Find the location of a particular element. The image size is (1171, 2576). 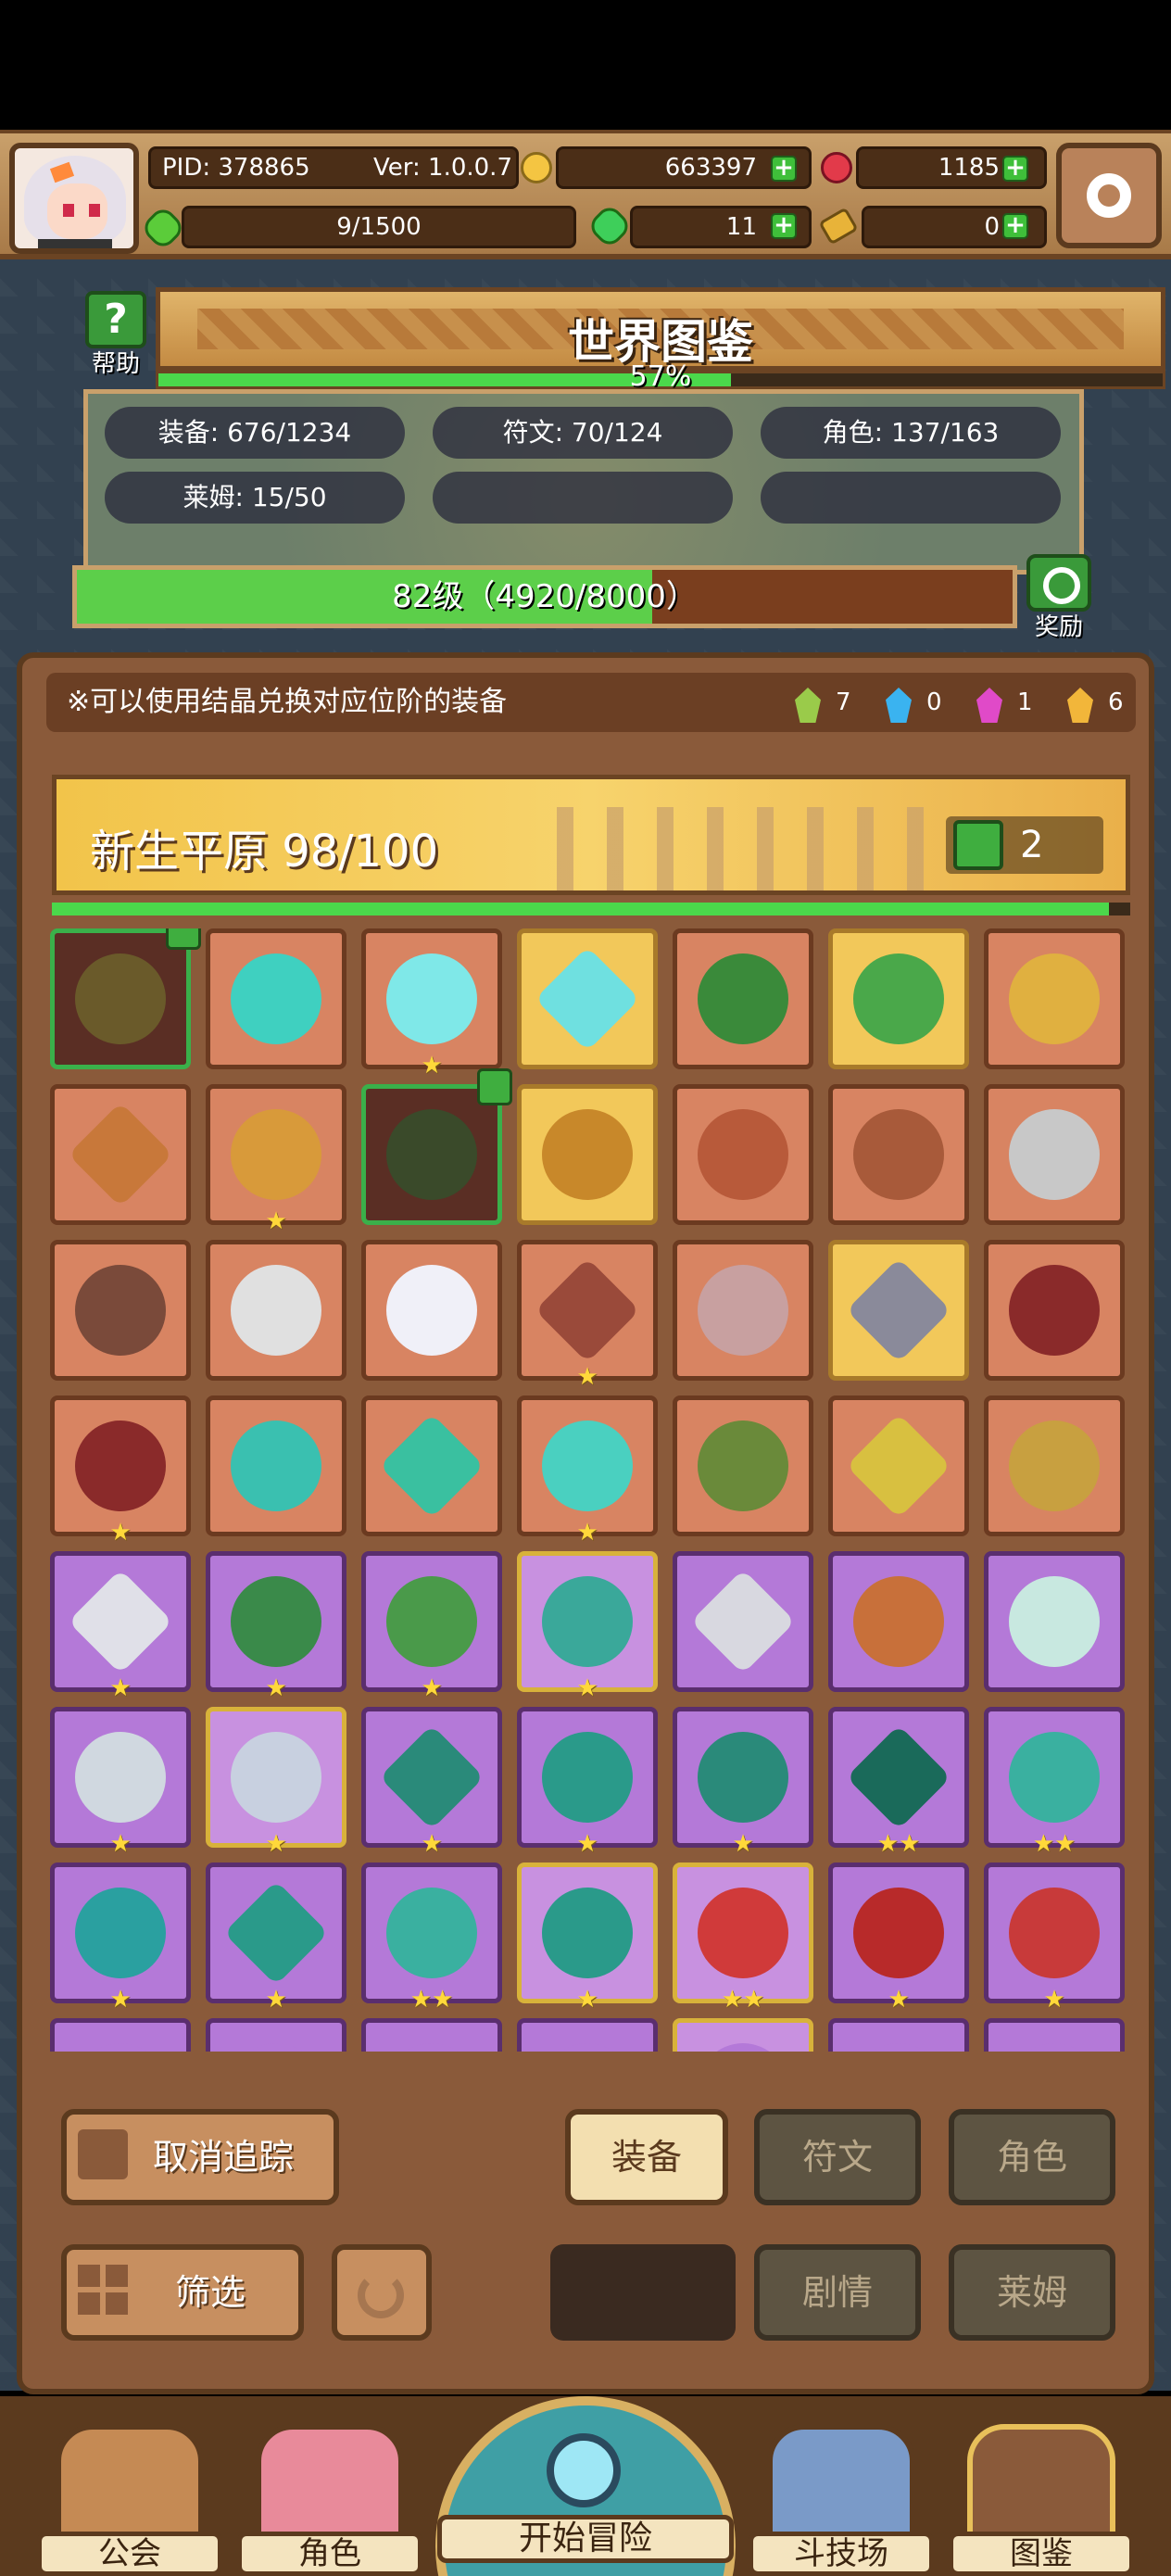

tab-runes-label: 符文 is located at coordinates (837, 2157).